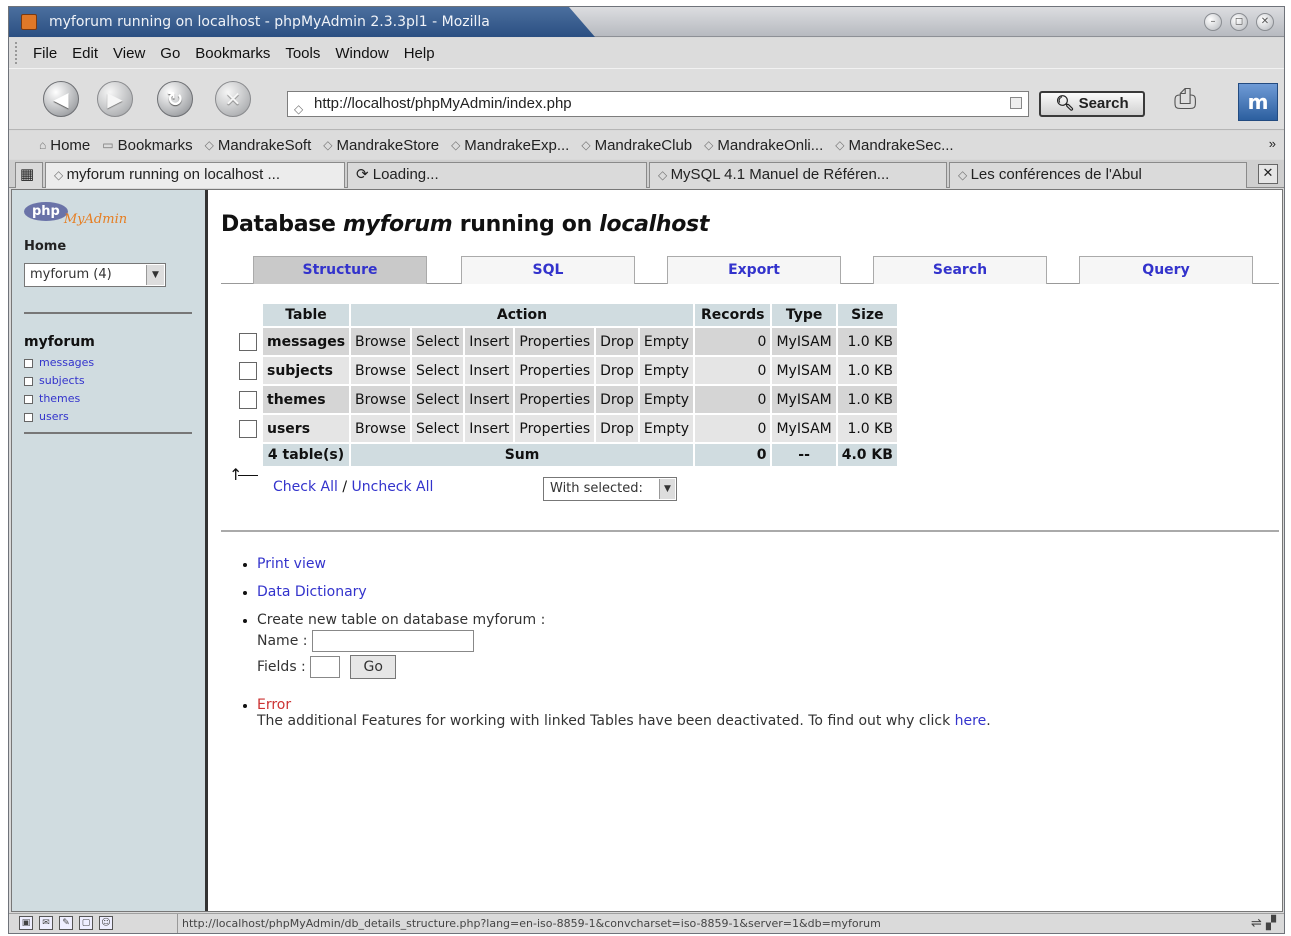  What do you see at coordinates (26, 923) in the screenshot?
I see `navigator-icon: ▣` at bounding box center [26, 923].